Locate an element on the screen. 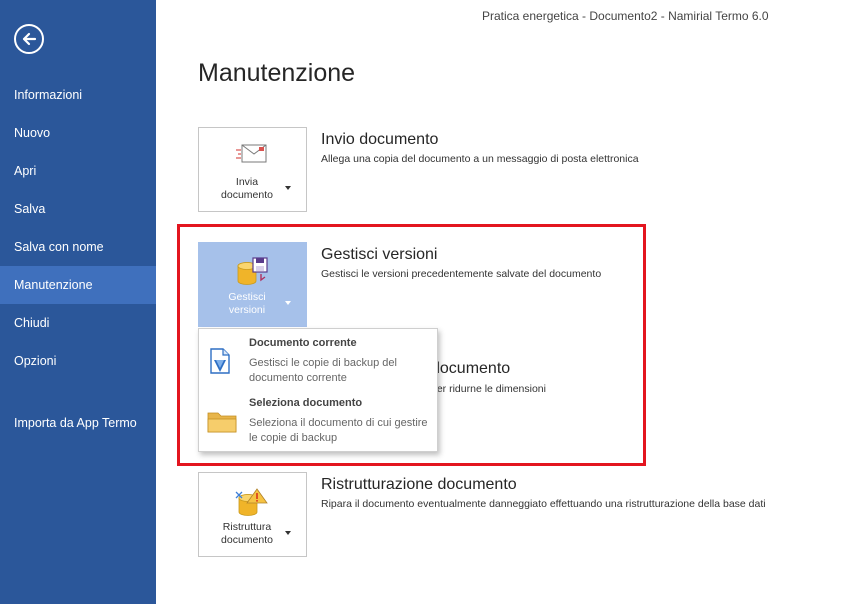 Image resolution: width=851 pixels, height=604 pixels. nav-item-informazioni: Informazioni is located at coordinates (78, 95).